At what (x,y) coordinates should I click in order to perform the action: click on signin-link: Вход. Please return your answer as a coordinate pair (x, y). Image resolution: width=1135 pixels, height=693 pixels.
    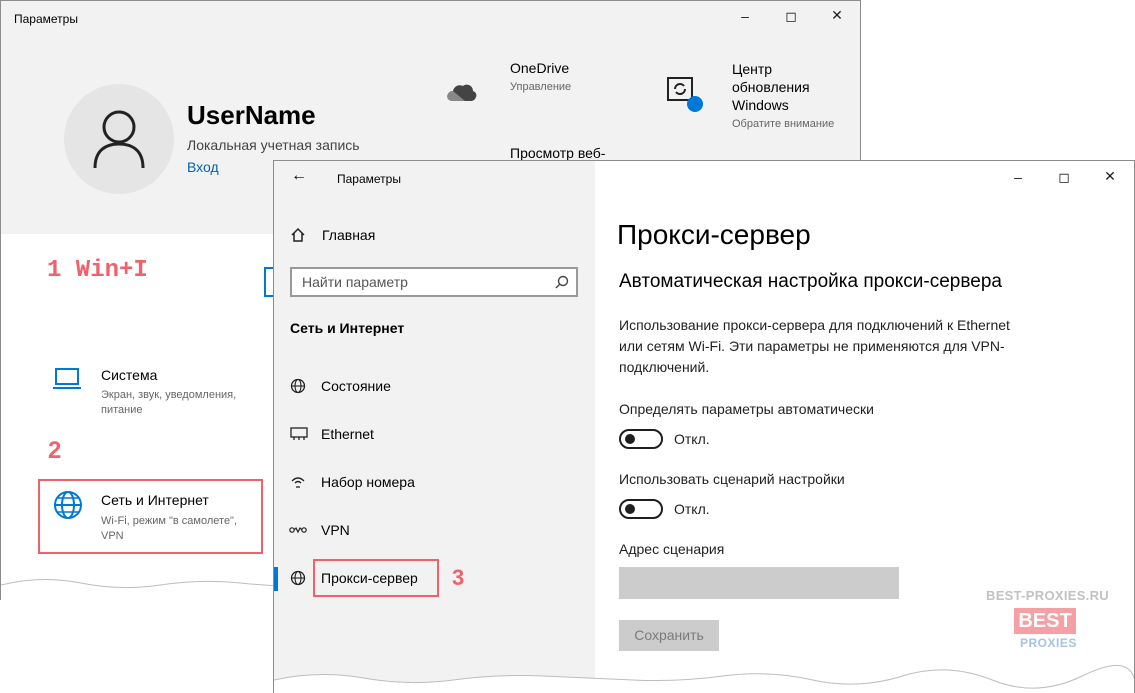
    Looking at the image, I should click on (203, 167).